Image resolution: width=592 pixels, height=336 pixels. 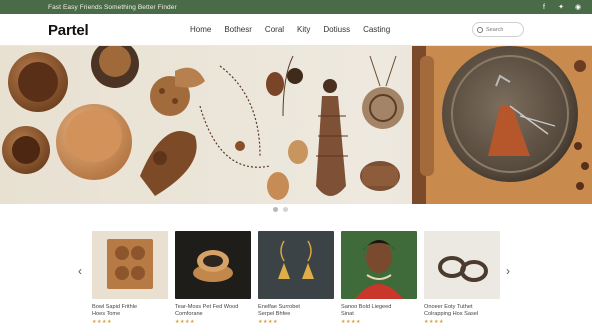 I want to click on product-subtitle: Colrapping Hos Sasel, so click(x=451, y=314).